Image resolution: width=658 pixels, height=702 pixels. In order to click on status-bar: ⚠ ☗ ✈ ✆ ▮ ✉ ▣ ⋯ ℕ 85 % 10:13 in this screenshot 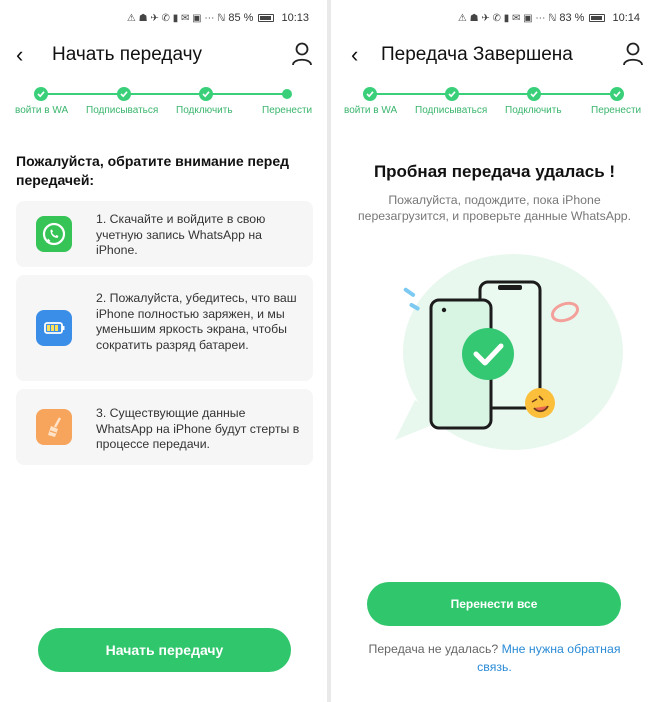, I will do `click(163, 18)`.